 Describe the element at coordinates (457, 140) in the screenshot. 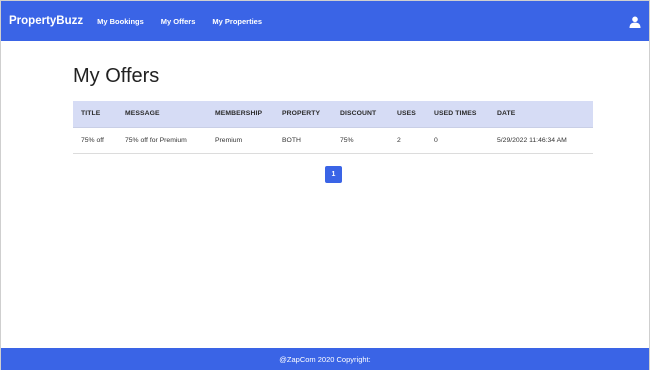

I see `cell-used-times: 0` at that location.